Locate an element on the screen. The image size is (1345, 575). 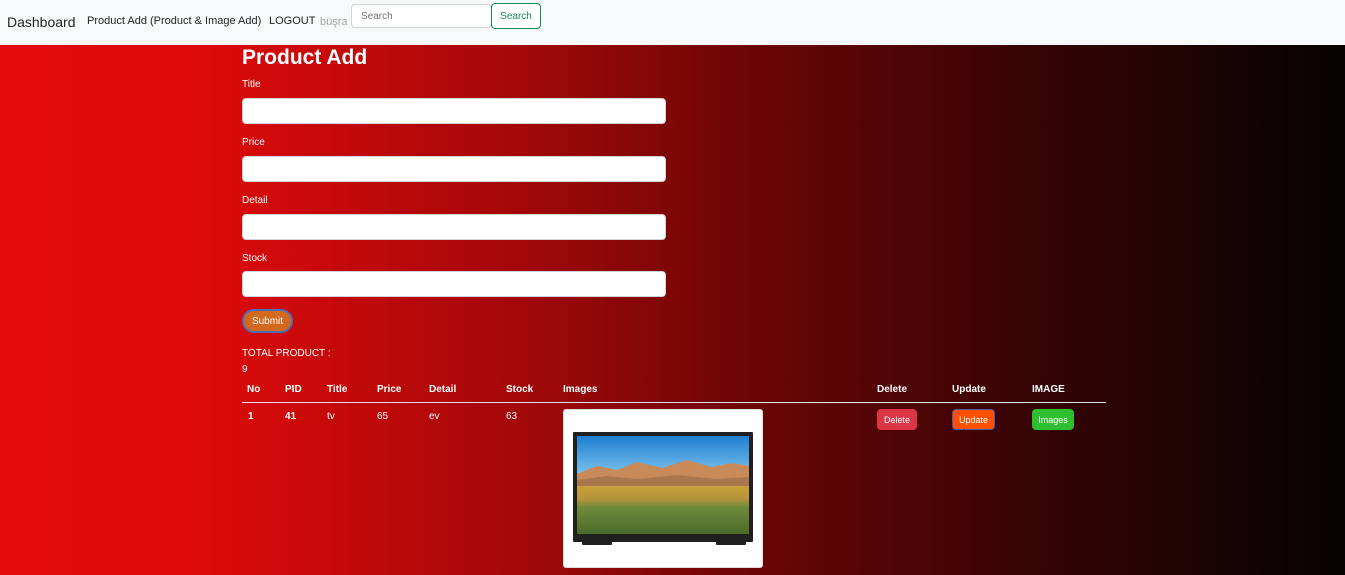
column-header-pid: PID is located at coordinates (293, 389).